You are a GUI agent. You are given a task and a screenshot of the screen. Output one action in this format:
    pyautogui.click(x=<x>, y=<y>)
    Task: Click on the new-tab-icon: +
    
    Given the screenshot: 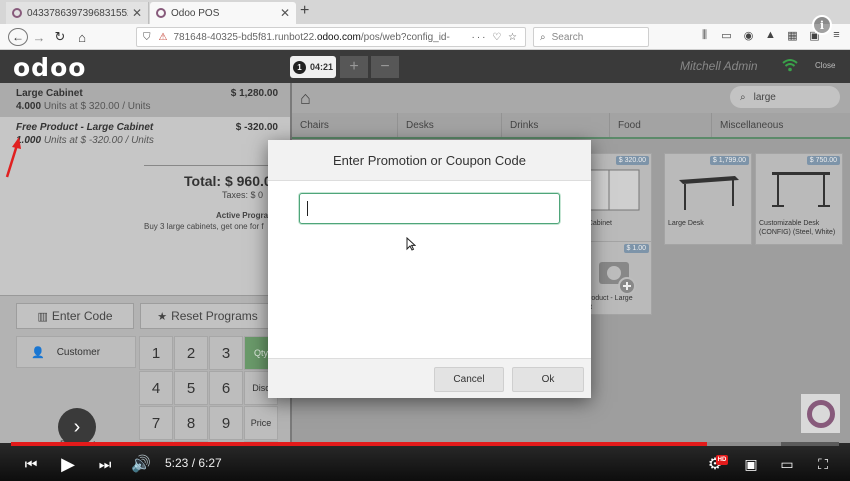 What is the action you would take?
    pyautogui.click(x=304, y=11)
    